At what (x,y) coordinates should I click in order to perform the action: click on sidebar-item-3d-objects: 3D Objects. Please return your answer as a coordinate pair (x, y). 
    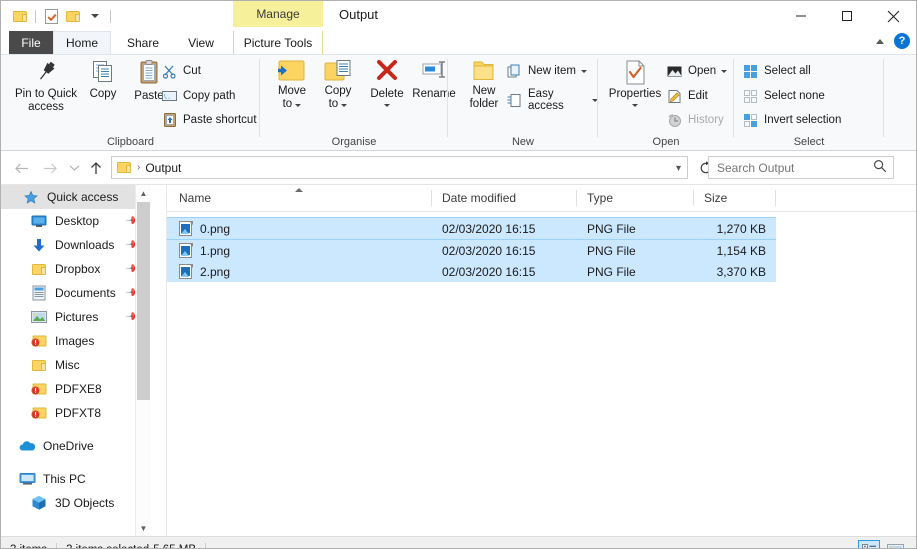
    Looking at the image, I should click on (76, 503).